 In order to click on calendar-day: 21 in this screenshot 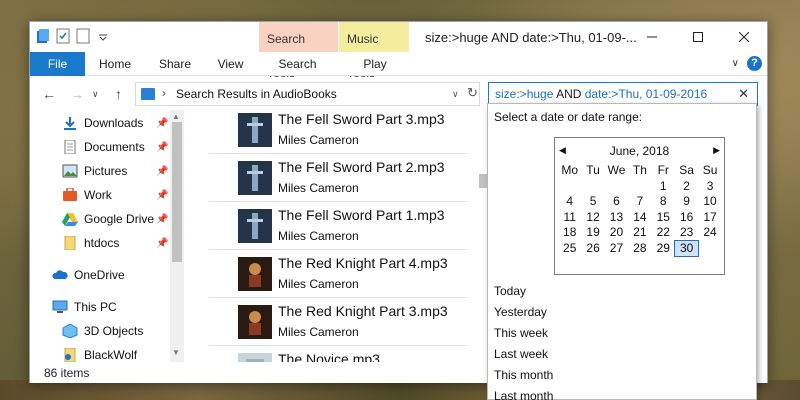, I will do `click(639, 233)`.